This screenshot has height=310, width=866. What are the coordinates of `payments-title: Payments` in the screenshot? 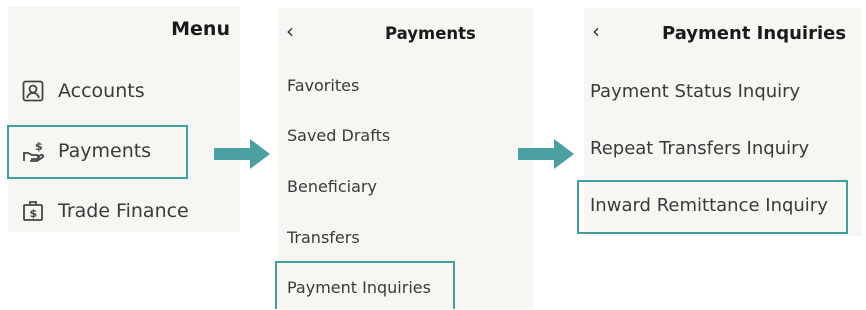 It's located at (430, 33).